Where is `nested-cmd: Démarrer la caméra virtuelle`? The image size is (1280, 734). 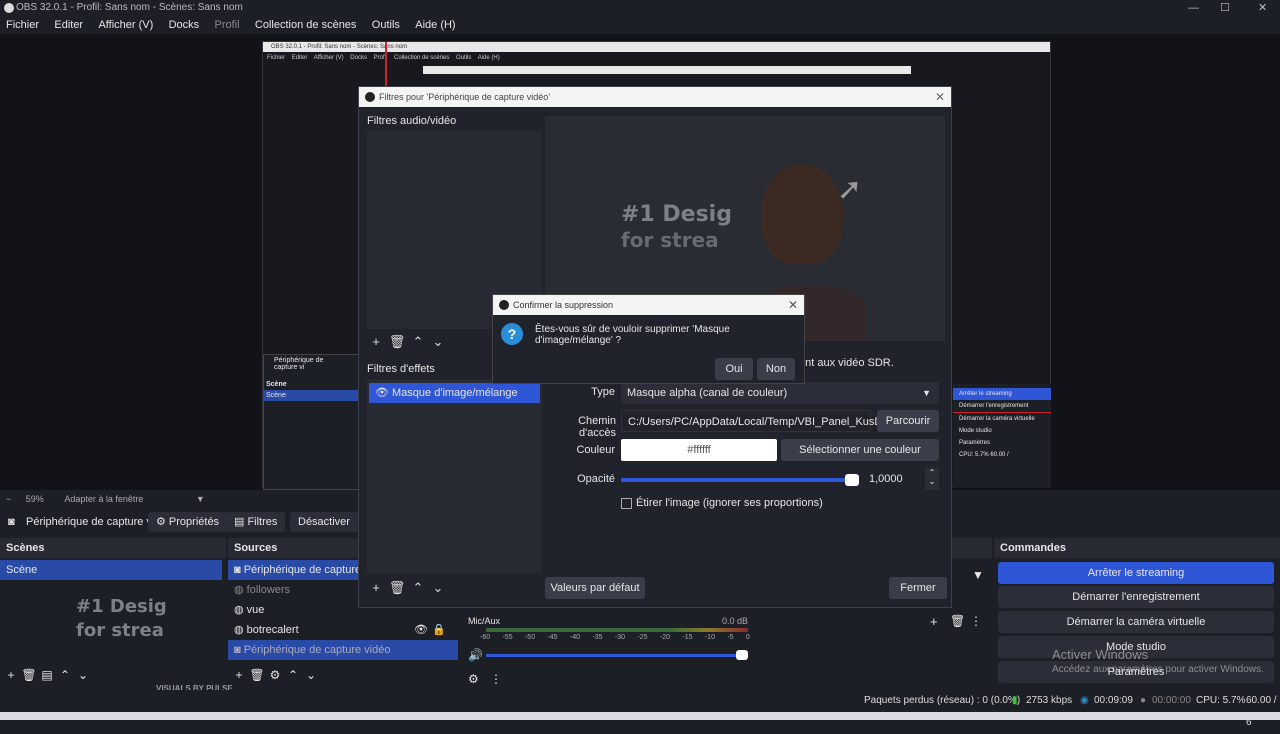 nested-cmd: Démarrer la caméra virtuelle is located at coordinates (997, 419).